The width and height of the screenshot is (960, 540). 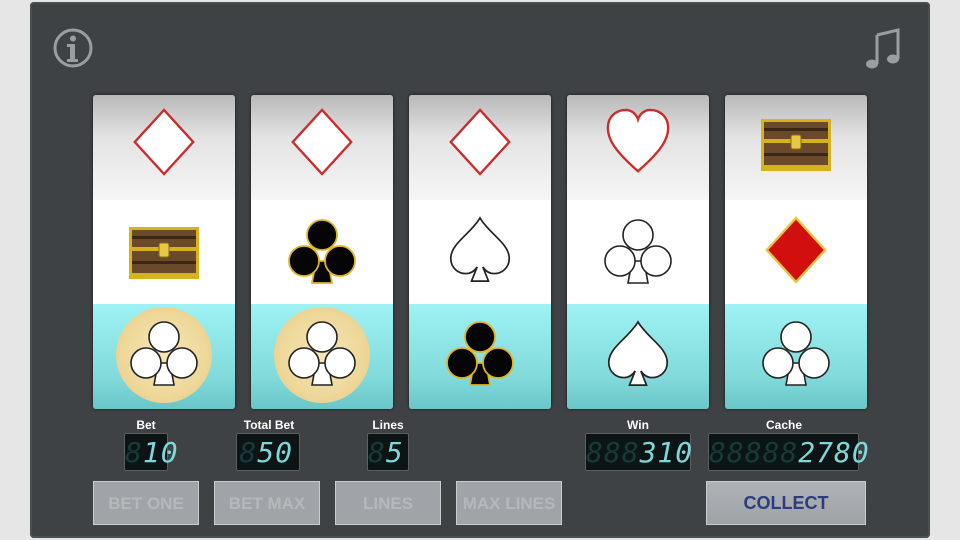 What do you see at coordinates (388, 503) in the screenshot?
I see `lines-button: LINES` at bounding box center [388, 503].